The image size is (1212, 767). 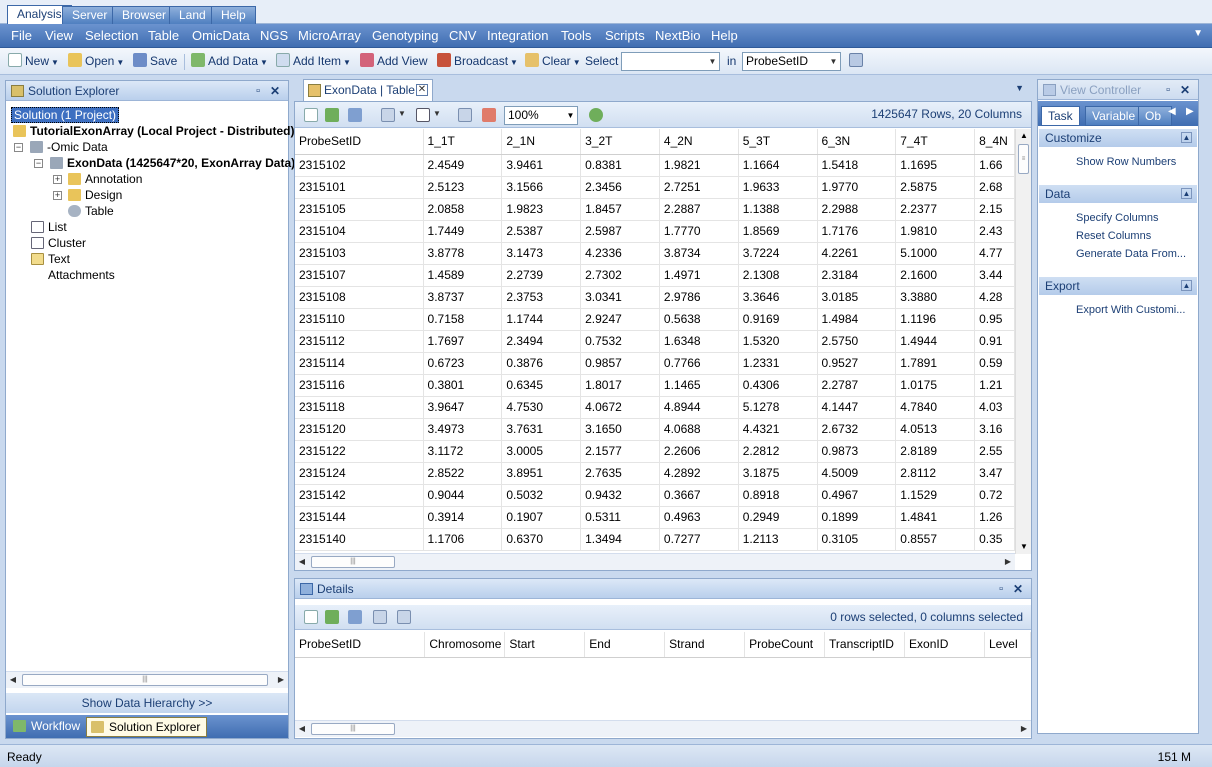 What do you see at coordinates (58, 243) in the screenshot?
I see `tree-item-cluster: Cluster` at bounding box center [58, 243].